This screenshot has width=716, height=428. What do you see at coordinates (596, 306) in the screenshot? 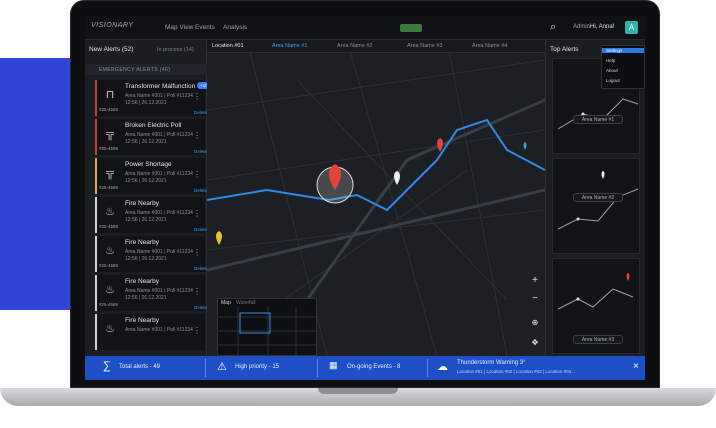
I see `area-card-3: Area Name #3` at bounding box center [596, 306].